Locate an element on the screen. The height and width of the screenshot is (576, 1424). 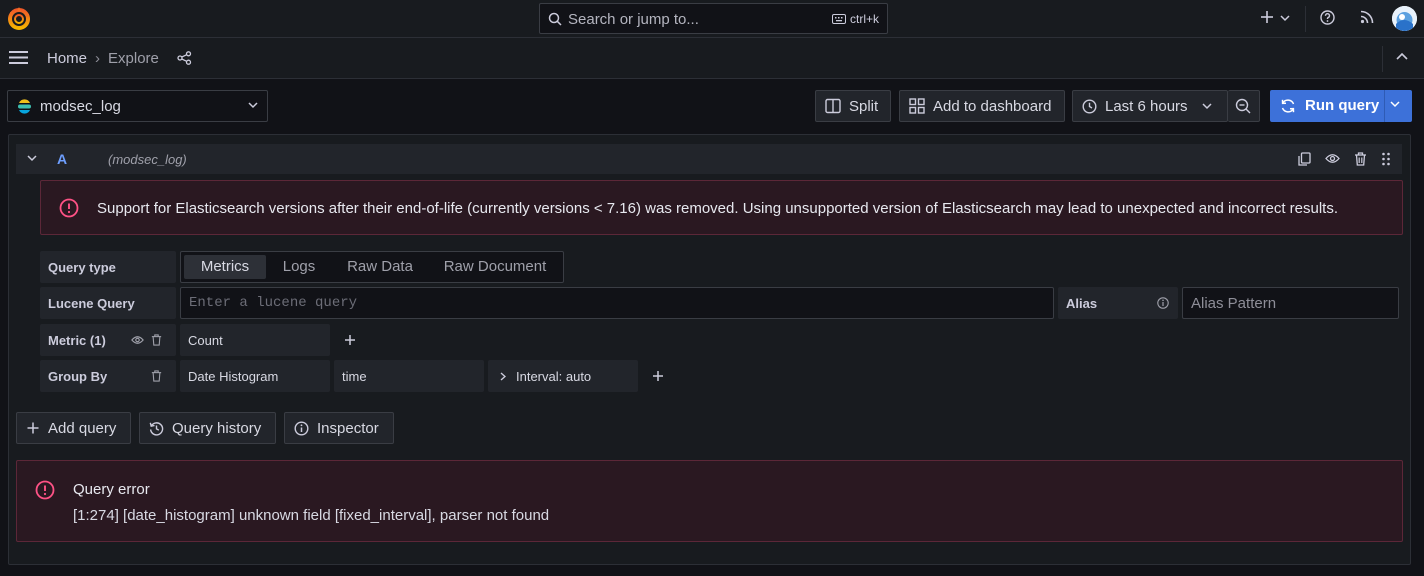
run-query-label: Run query is located at coordinates (1342, 105).